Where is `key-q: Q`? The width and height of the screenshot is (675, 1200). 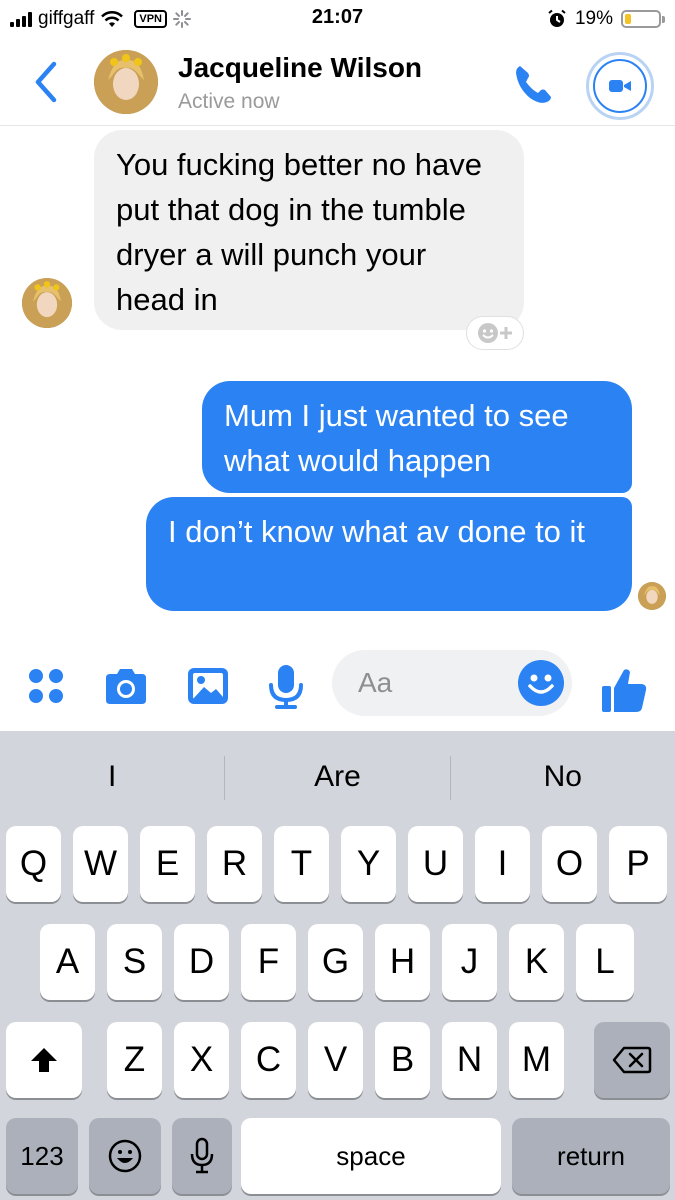
key-q: Q is located at coordinates (33, 864).